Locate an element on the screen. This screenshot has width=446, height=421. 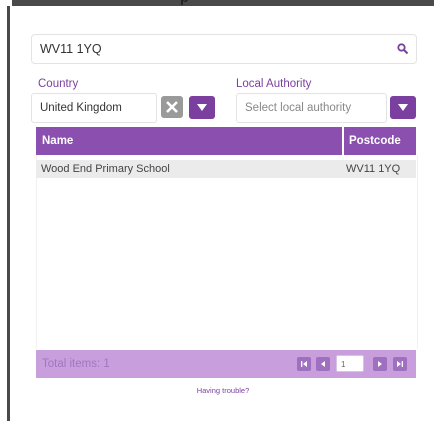
local-authority-select: Select local authority is located at coordinates (311, 108).